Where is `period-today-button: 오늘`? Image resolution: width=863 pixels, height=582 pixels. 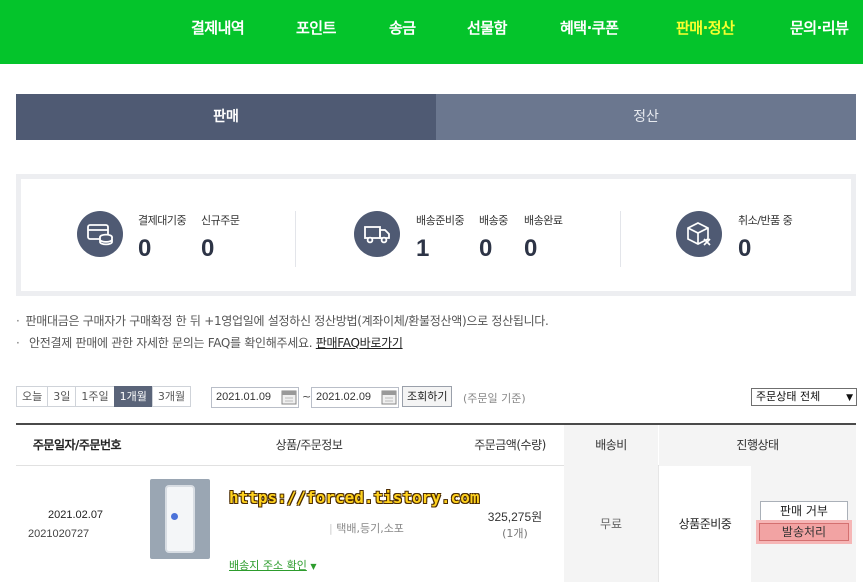 period-today-button: 오늘 is located at coordinates (32, 396).